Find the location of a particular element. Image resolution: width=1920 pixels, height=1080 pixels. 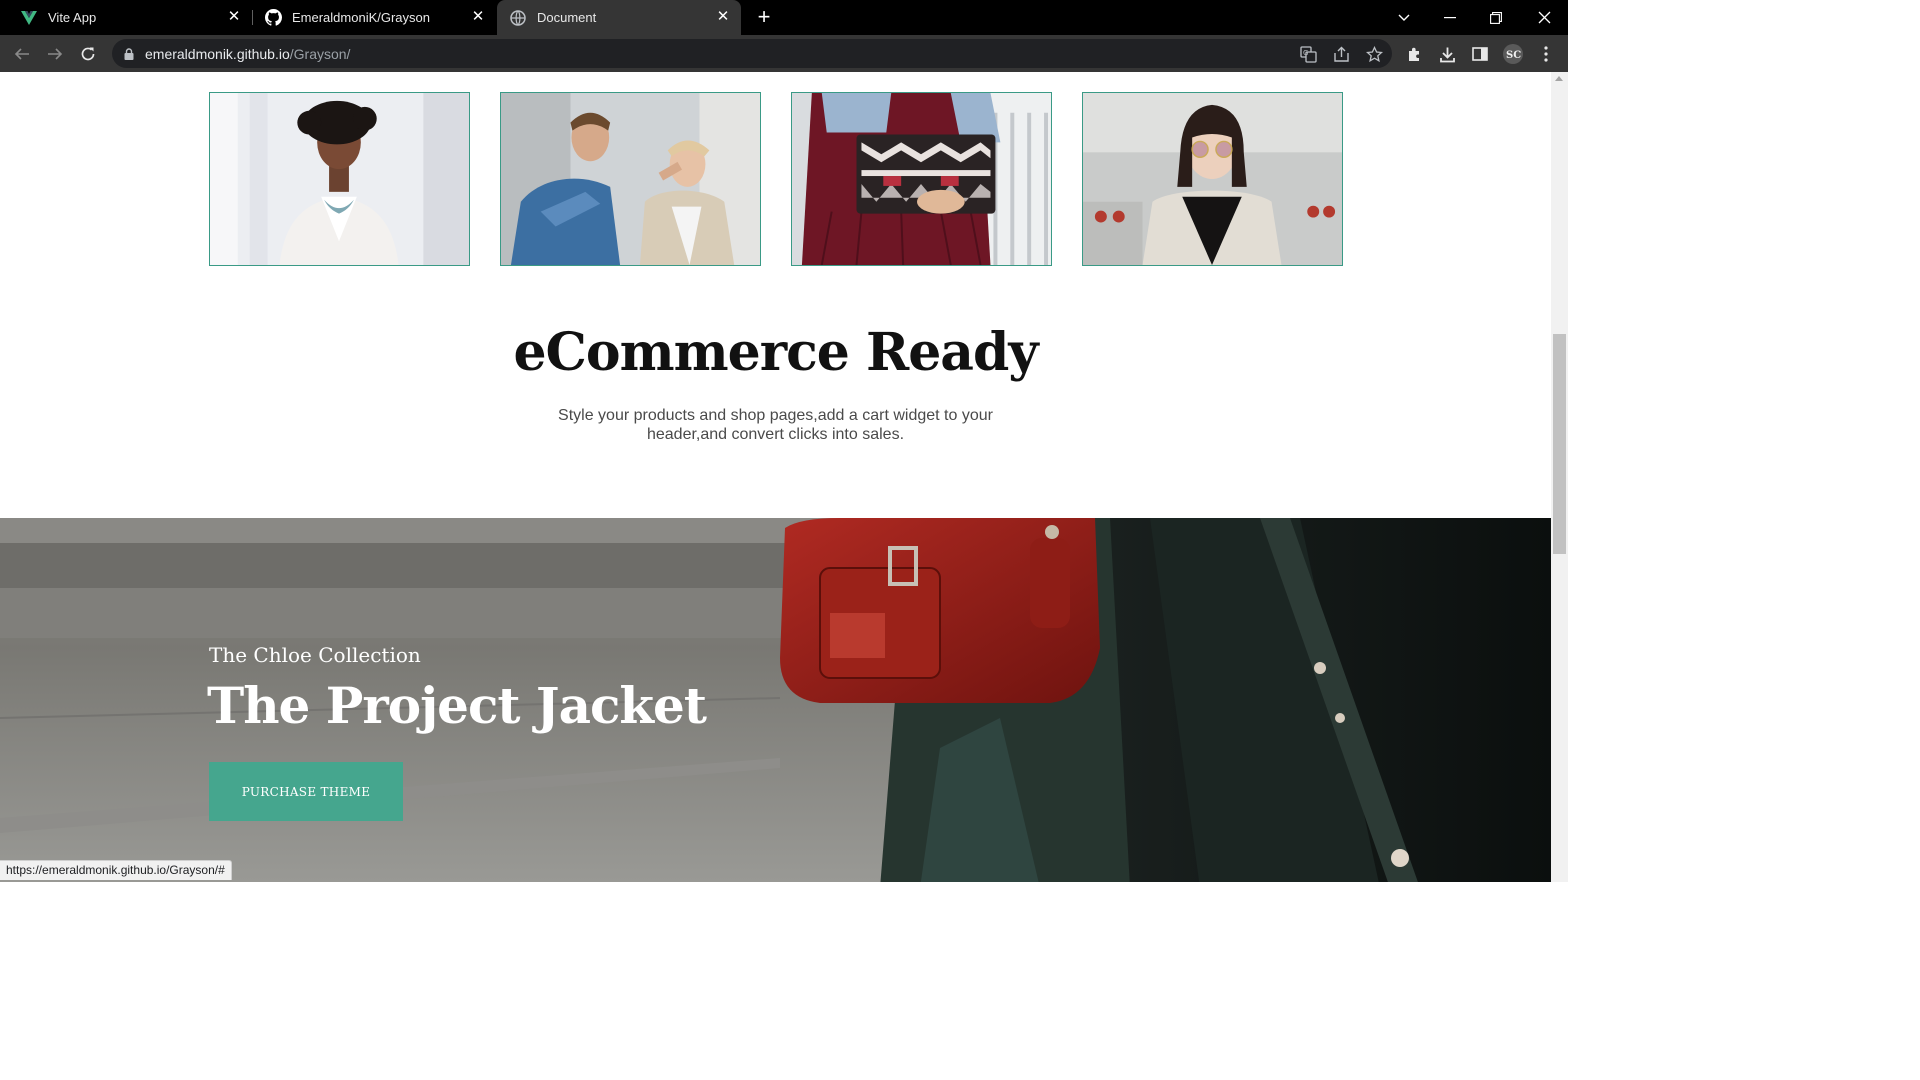

url-host: emeraldmonik.github.io is located at coordinates (217, 54).